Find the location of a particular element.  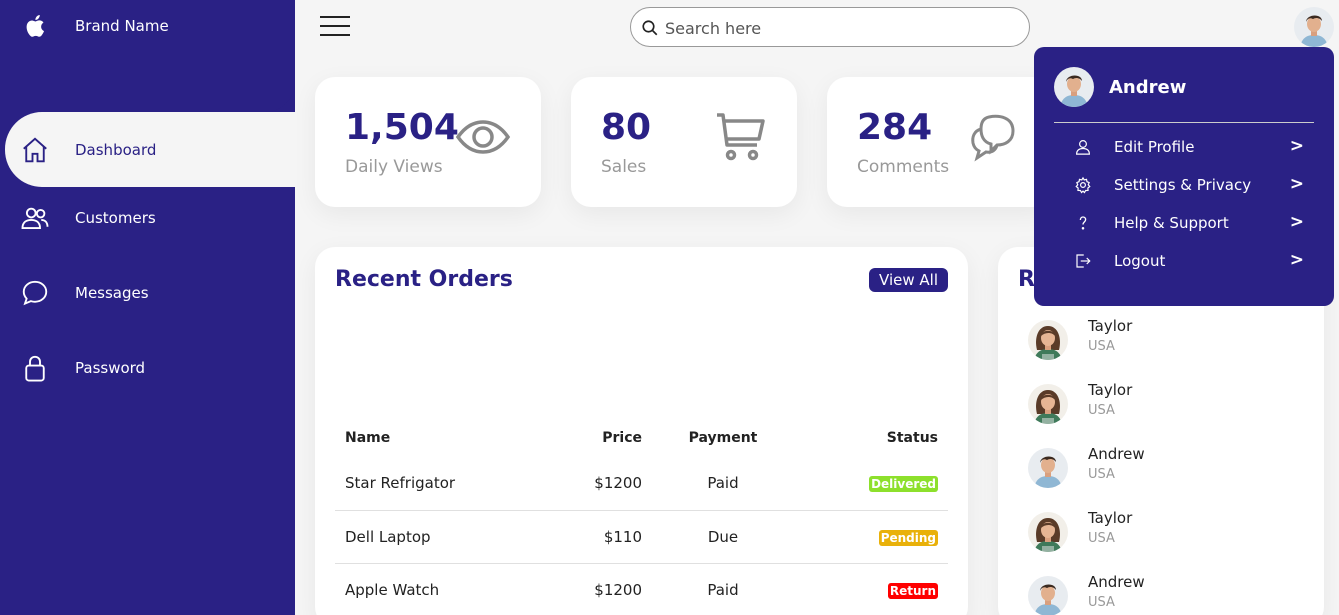

user-icon is located at coordinates (1083, 147).